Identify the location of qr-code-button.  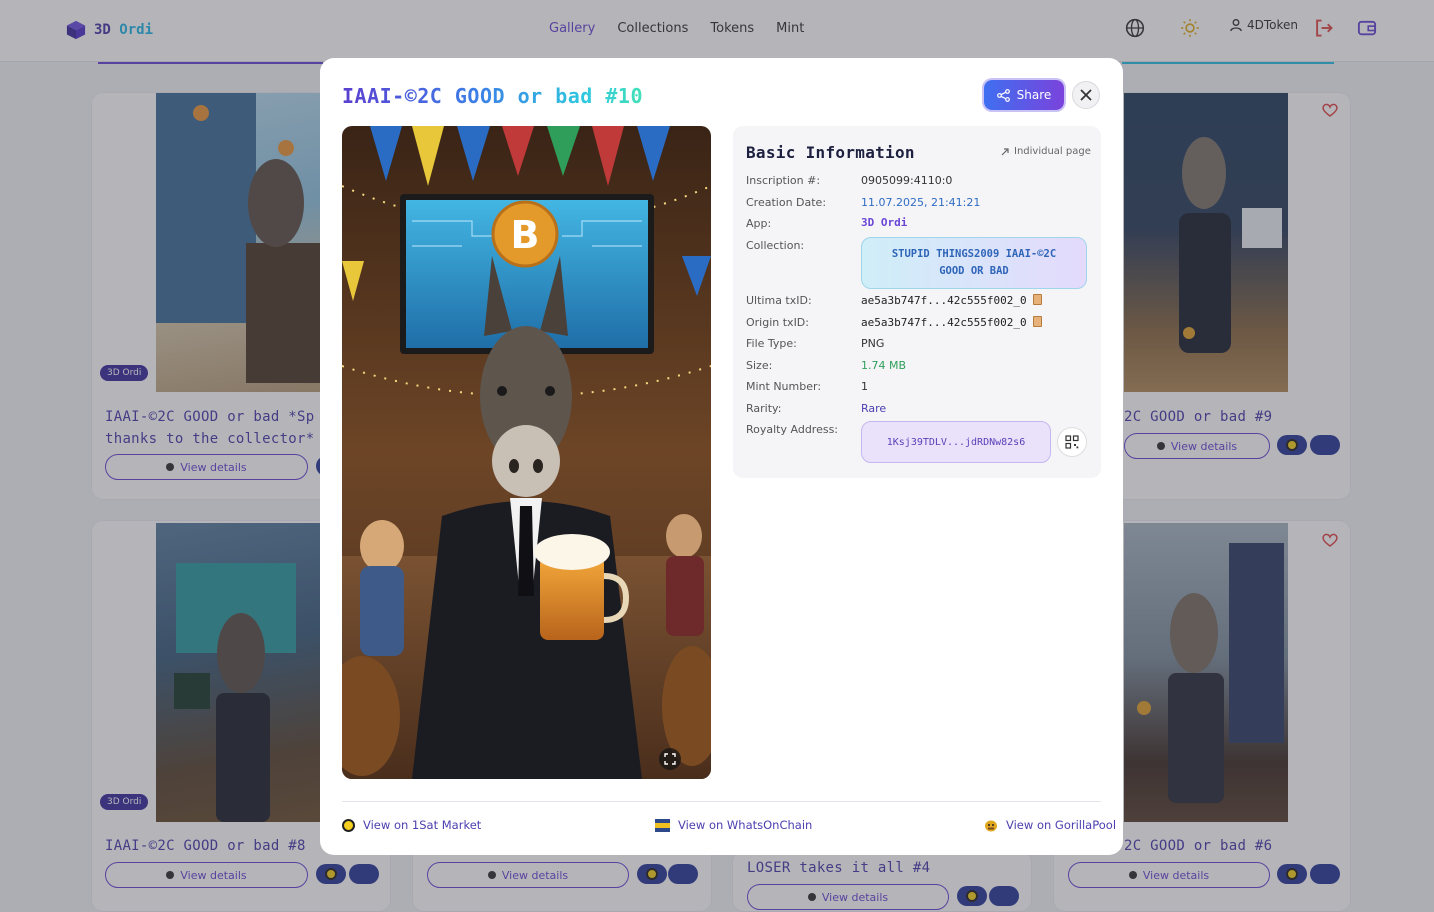
(1072, 442).